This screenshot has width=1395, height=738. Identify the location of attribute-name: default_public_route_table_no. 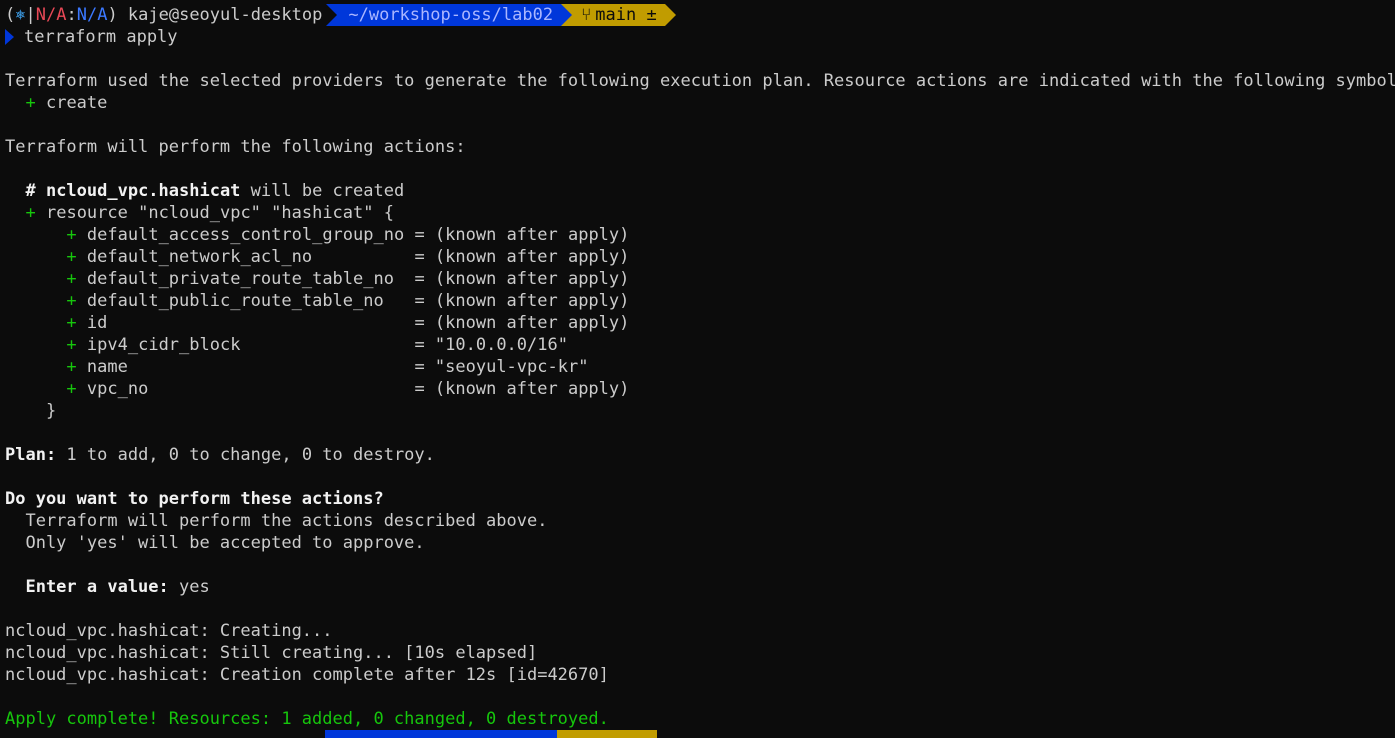
(245, 301).